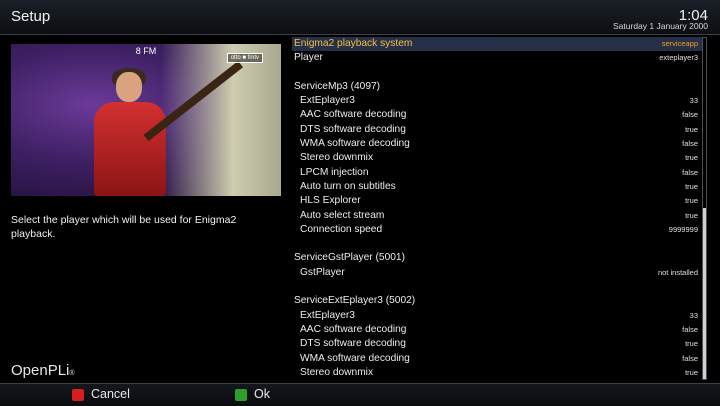 This screenshot has width=720, height=406. I want to click on setting-value: 9999999, so click(683, 229).